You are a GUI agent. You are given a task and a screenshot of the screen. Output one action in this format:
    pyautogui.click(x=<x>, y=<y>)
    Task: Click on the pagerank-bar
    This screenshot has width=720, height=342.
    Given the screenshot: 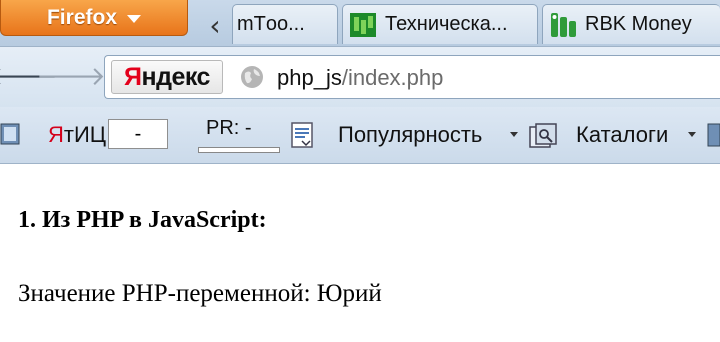 What is the action you would take?
    pyautogui.click(x=239, y=150)
    